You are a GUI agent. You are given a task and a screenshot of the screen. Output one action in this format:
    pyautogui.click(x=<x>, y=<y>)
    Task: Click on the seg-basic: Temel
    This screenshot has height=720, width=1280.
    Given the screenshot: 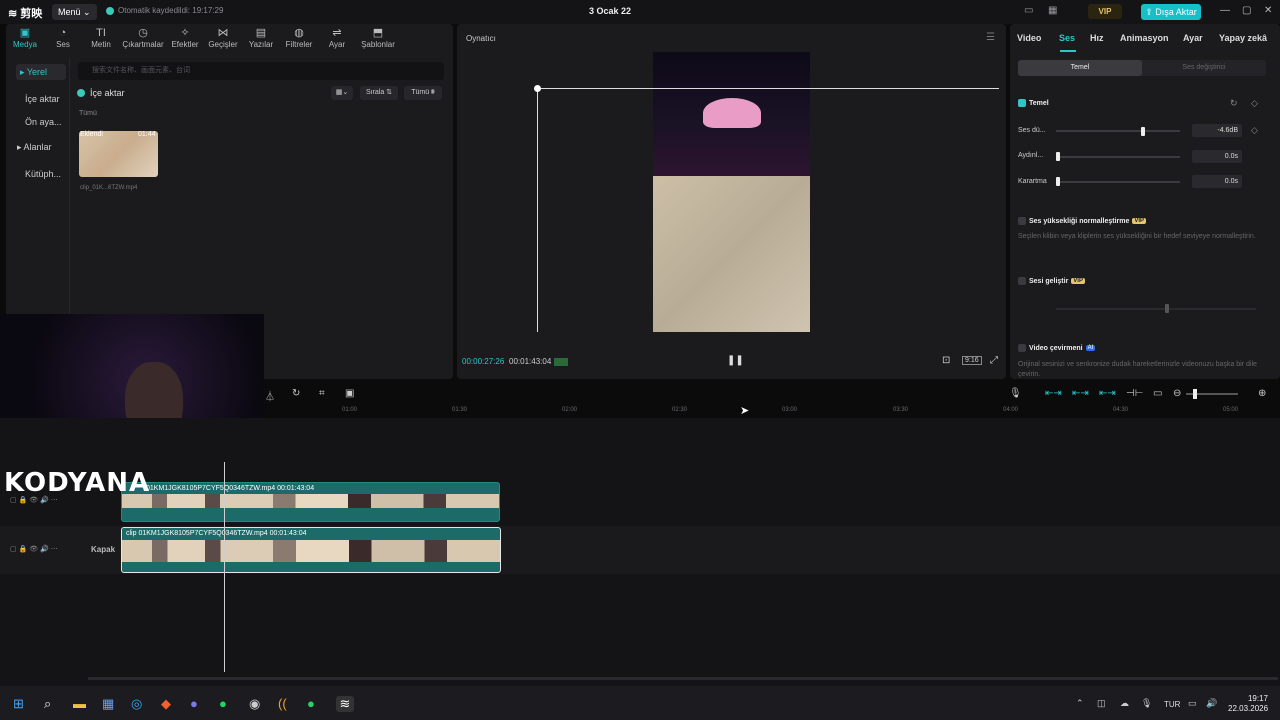 What is the action you would take?
    pyautogui.click(x=1080, y=68)
    